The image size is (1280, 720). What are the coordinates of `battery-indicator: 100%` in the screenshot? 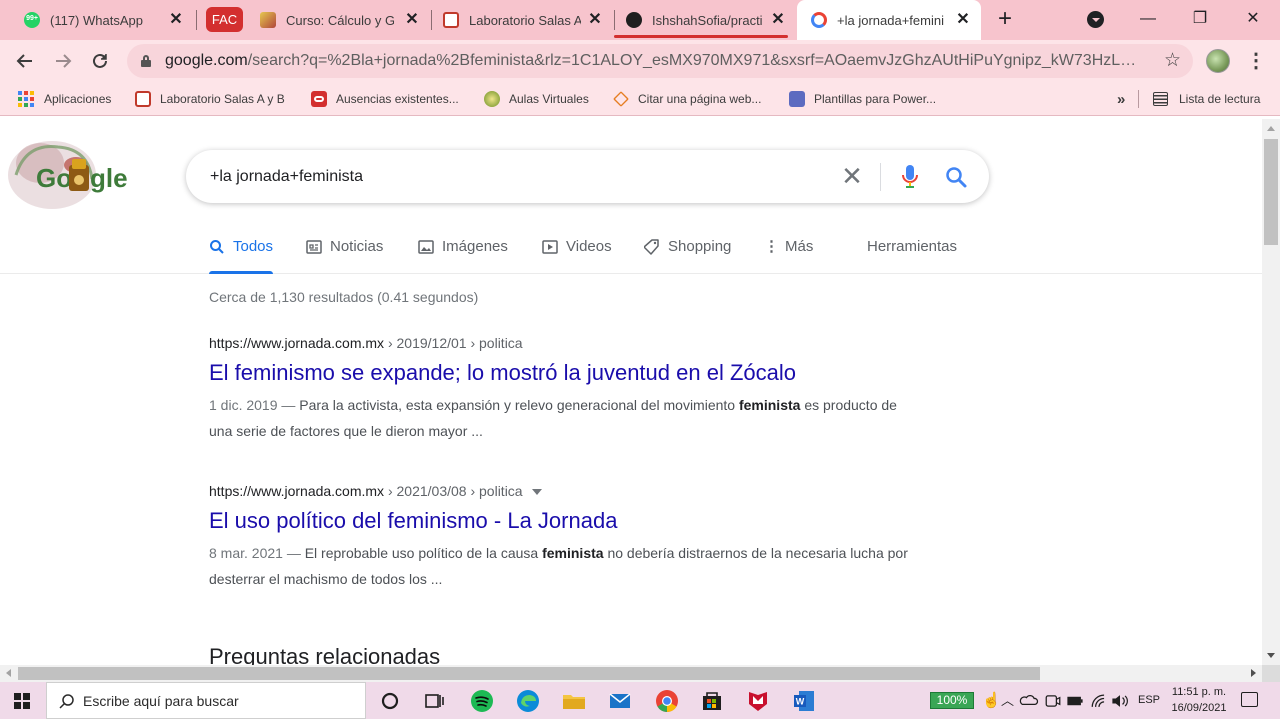 It's located at (952, 700).